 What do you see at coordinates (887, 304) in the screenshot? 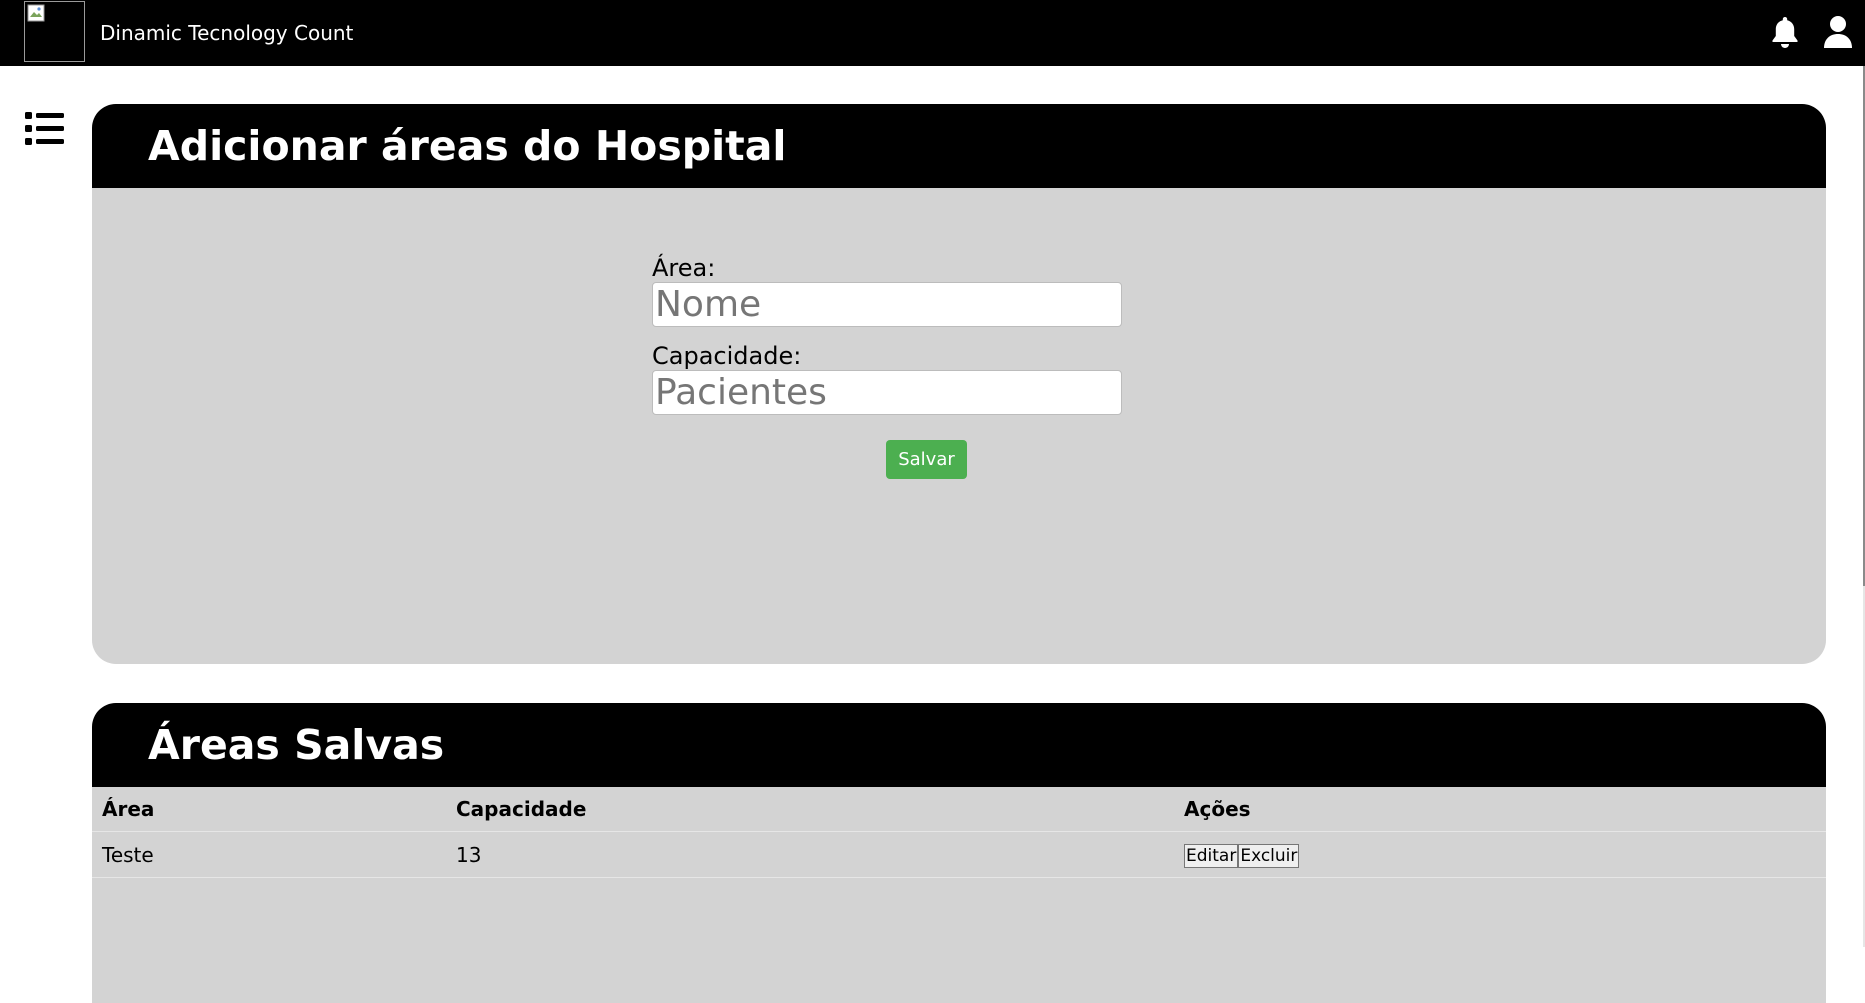
I see `area-name-input` at bounding box center [887, 304].